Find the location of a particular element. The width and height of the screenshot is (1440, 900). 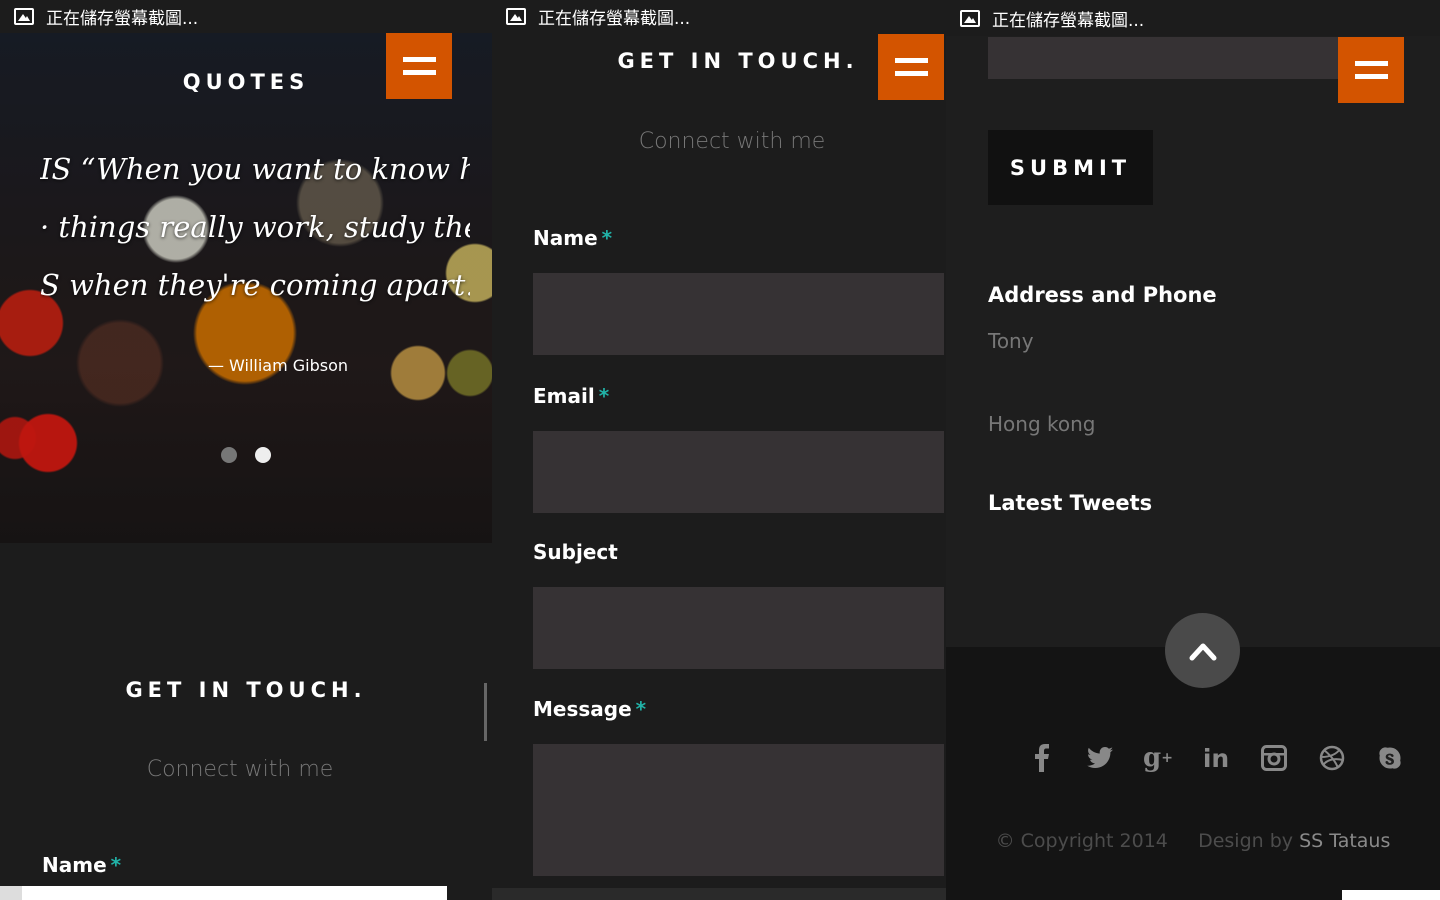

contact-title: GET IN TOUCH. is located at coordinates (246, 690).